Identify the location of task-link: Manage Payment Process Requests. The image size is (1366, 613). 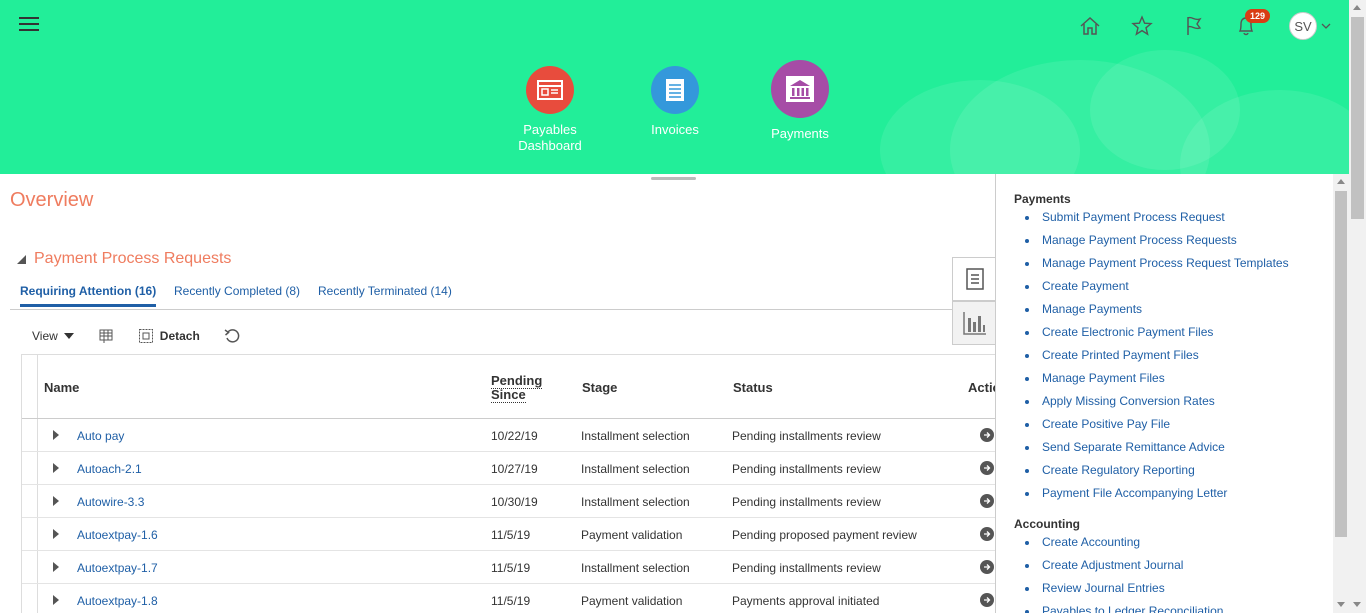
(1139, 240).